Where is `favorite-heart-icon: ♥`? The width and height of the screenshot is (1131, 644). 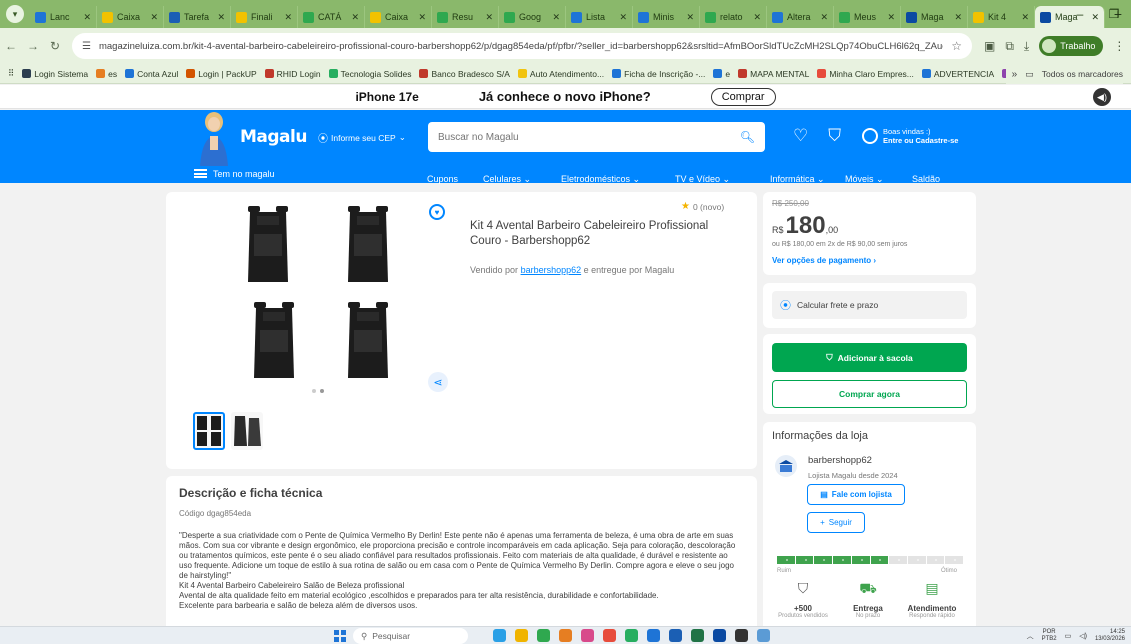 favorite-heart-icon: ♥ is located at coordinates (437, 212).